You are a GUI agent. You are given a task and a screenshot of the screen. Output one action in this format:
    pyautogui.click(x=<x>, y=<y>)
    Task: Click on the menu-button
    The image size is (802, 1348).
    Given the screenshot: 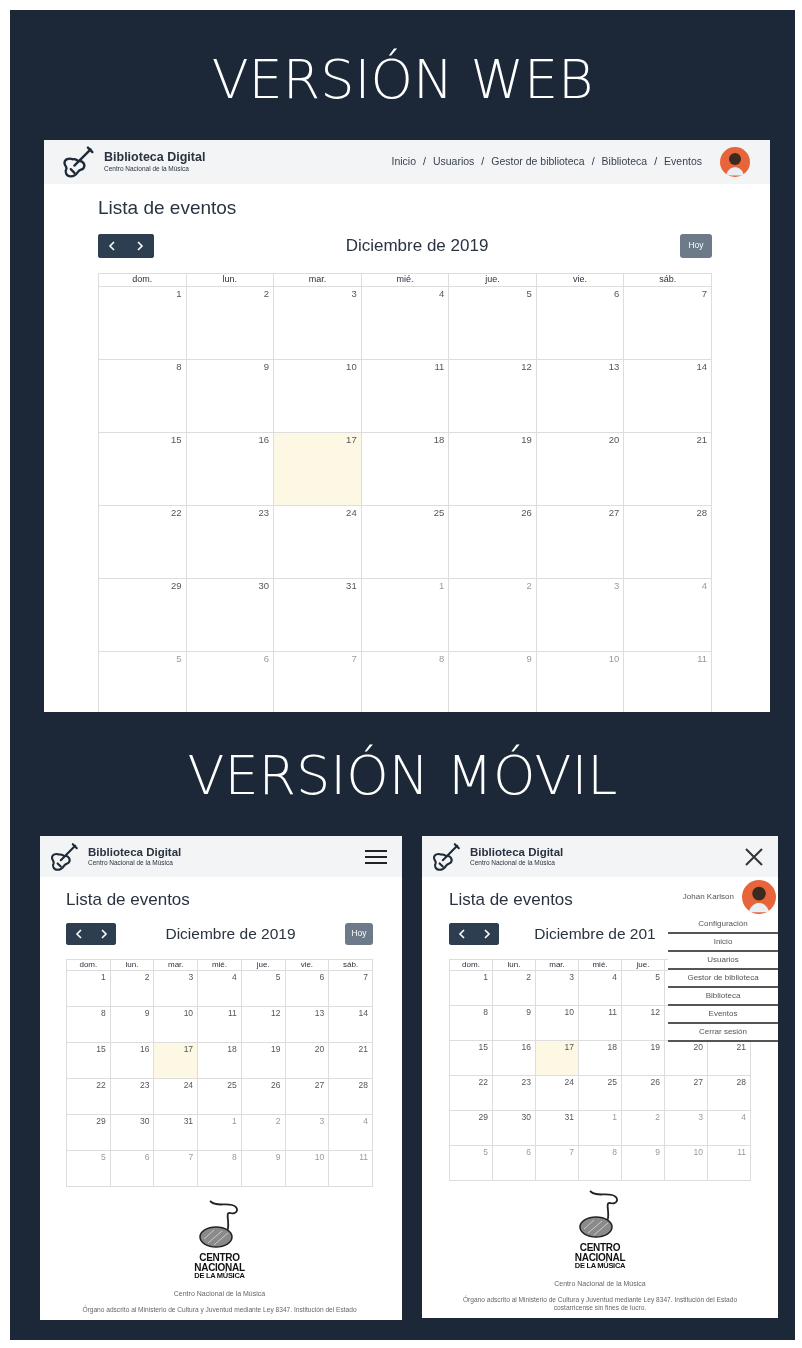 What is the action you would take?
    pyautogui.click(x=376, y=856)
    